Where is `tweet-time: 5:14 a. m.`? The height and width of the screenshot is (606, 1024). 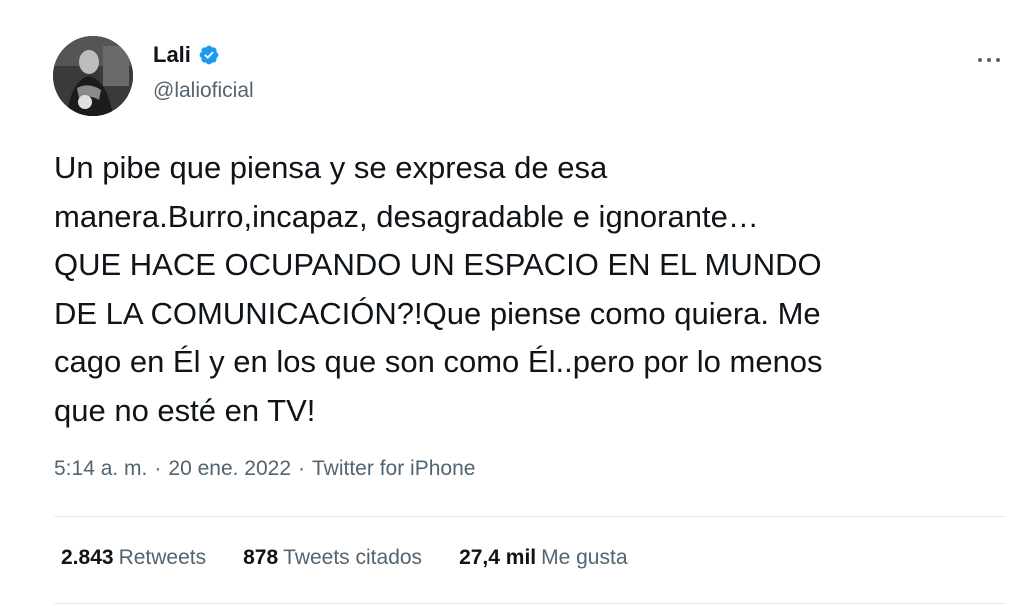 tweet-time: 5:14 a. m. is located at coordinates (100, 468).